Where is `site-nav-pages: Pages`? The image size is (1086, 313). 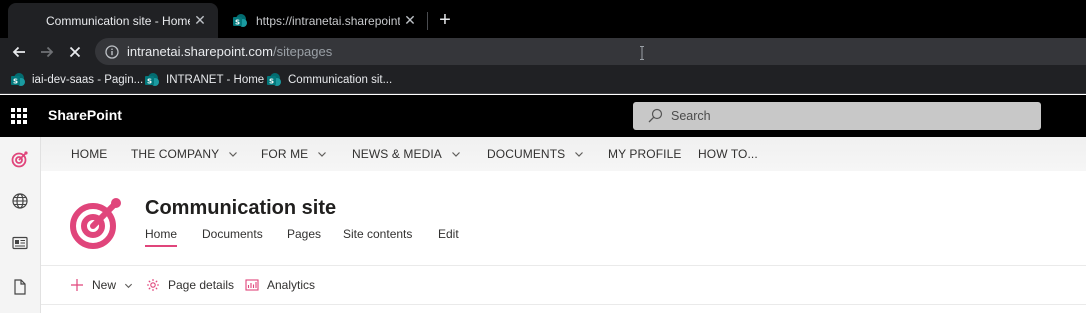 site-nav-pages: Pages is located at coordinates (304, 234).